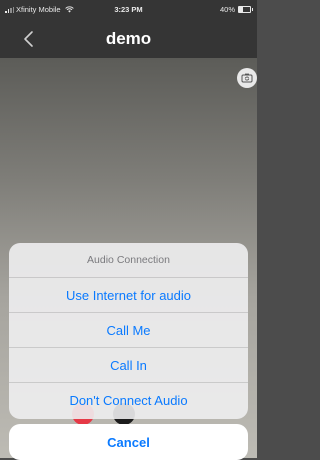 This screenshot has width=320, height=460. I want to click on status-time: 3:23 PM, so click(128, 9).